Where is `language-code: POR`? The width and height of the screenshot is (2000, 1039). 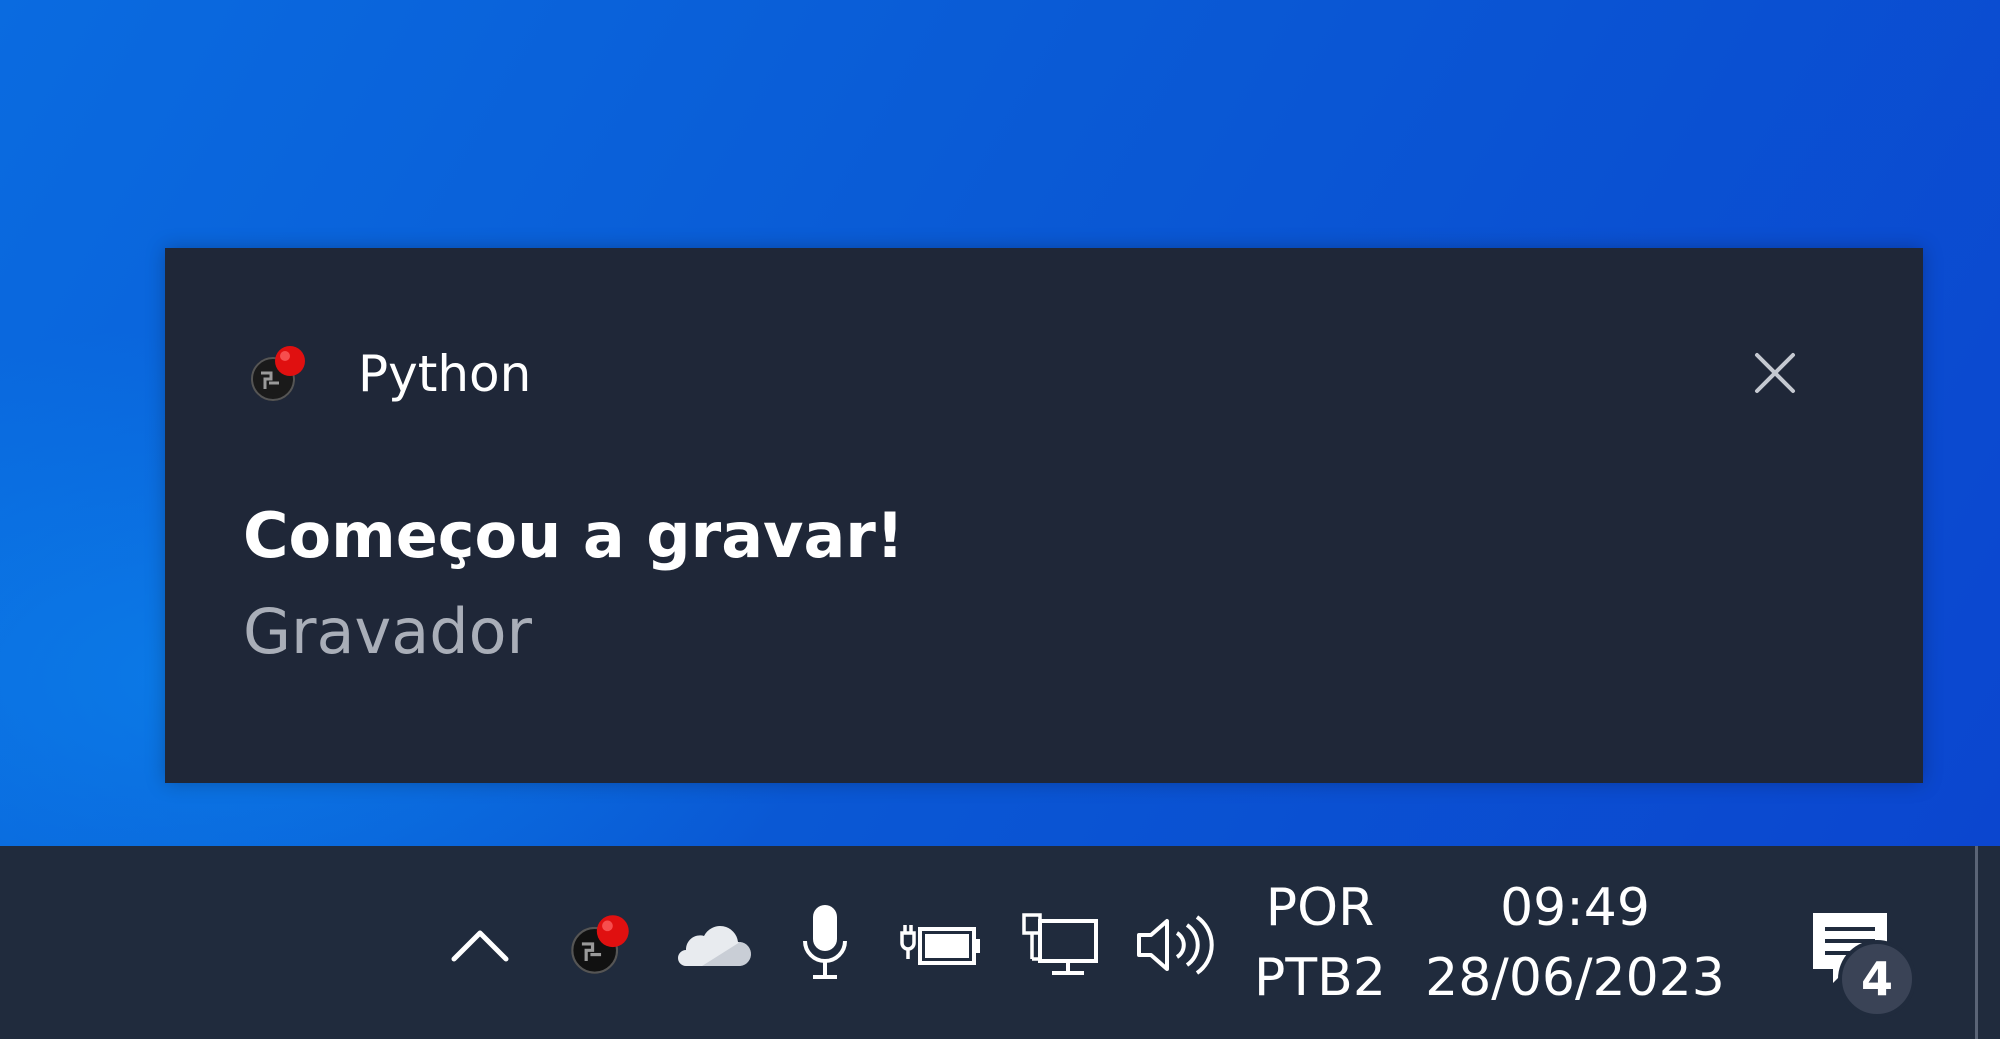 language-code: POR is located at coordinates (1320, 908).